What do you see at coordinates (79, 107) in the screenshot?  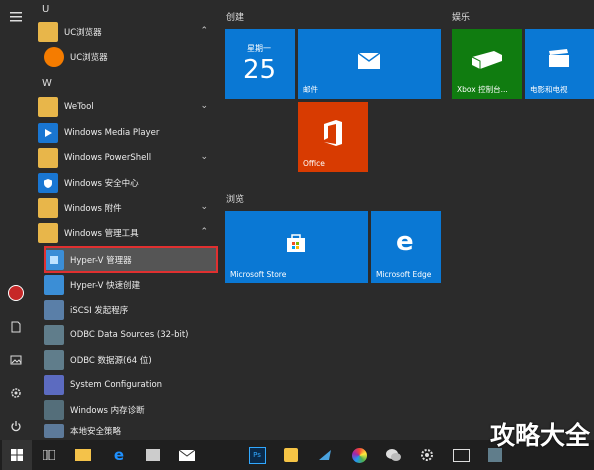 I see `list-item-label: WeTool` at bounding box center [79, 107].